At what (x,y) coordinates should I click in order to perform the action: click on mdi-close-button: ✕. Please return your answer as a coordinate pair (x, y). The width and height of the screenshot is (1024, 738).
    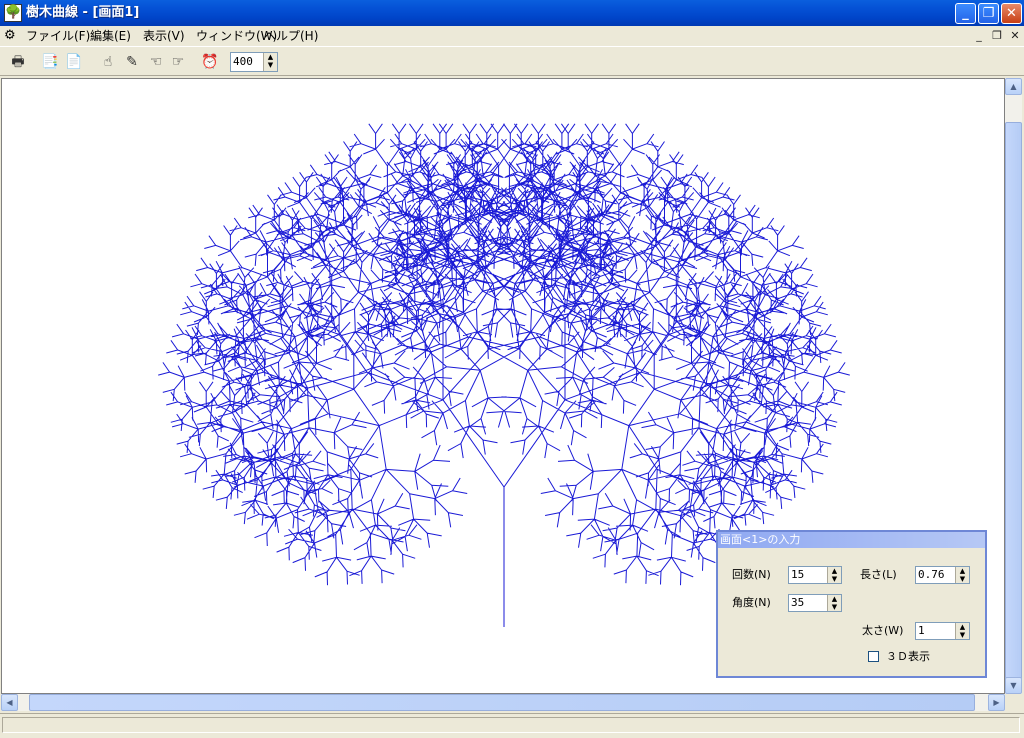
    Looking at the image, I should click on (1015, 36).